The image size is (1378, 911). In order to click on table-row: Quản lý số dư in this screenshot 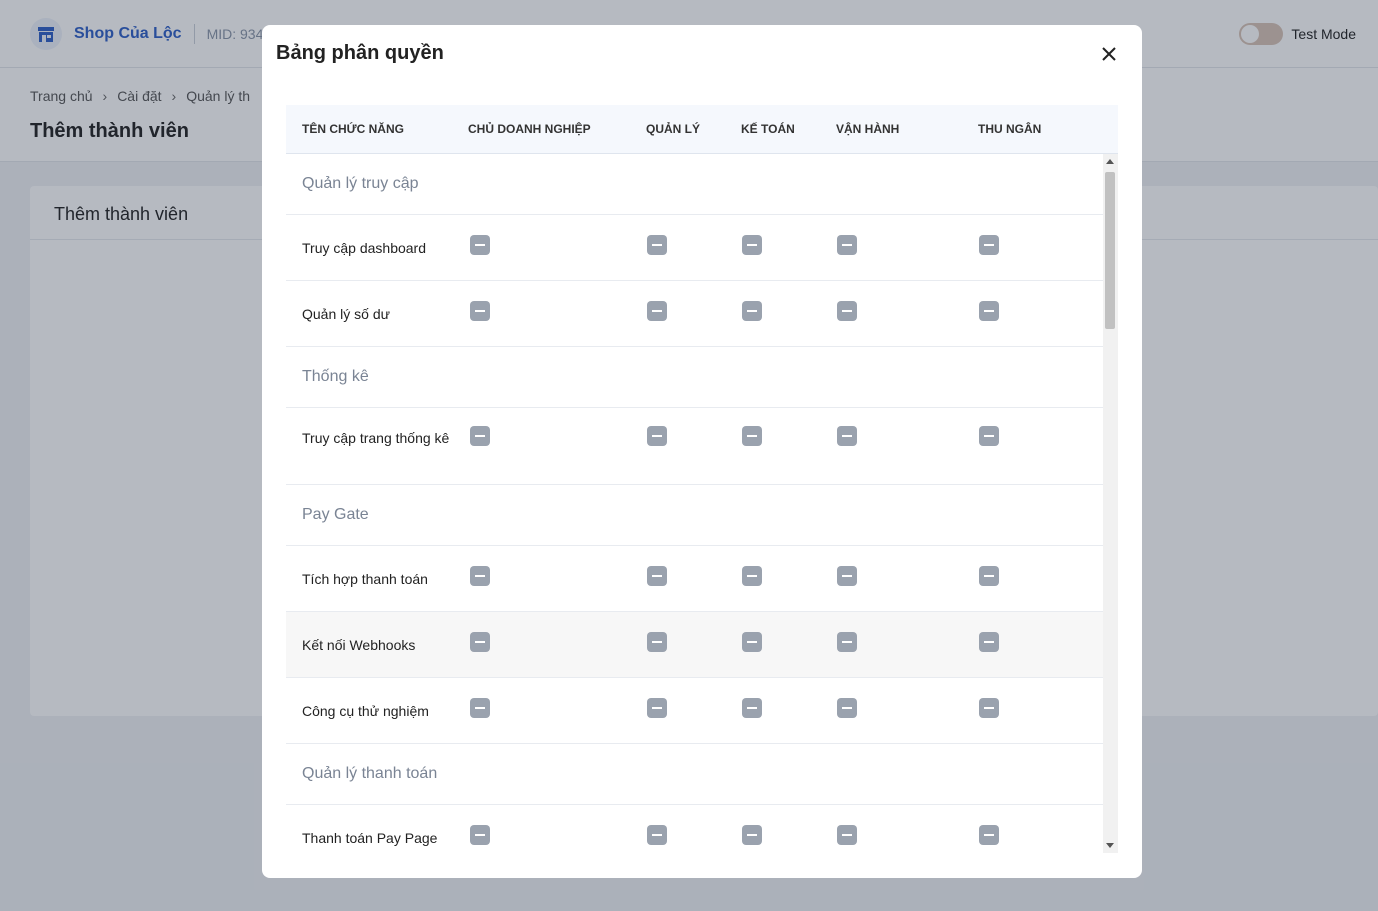, I will do `click(694, 314)`.